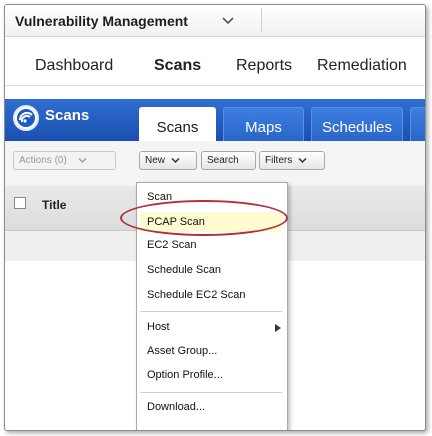 The width and height of the screenshot is (432, 436). What do you see at coordinates (74, 66) in the screenshot?
I see `nav-item-dashboard: Dashboard` at bounding box center [74, 66].